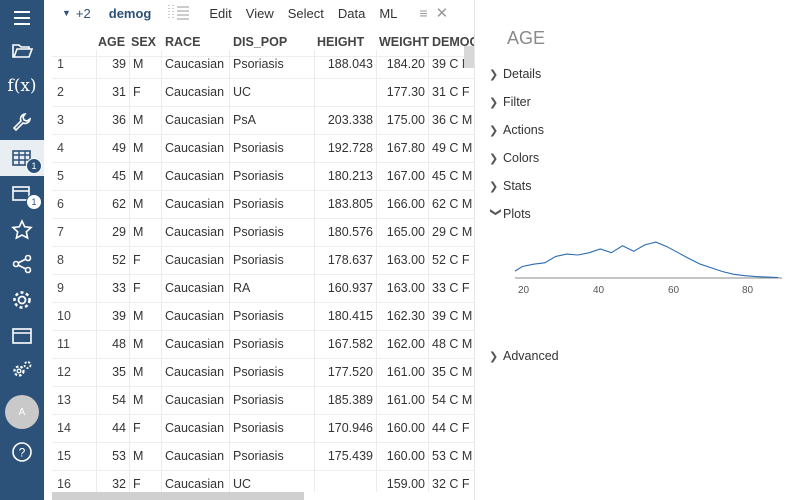  I want to click on cell-weight: 177.30, so click(403, 92).